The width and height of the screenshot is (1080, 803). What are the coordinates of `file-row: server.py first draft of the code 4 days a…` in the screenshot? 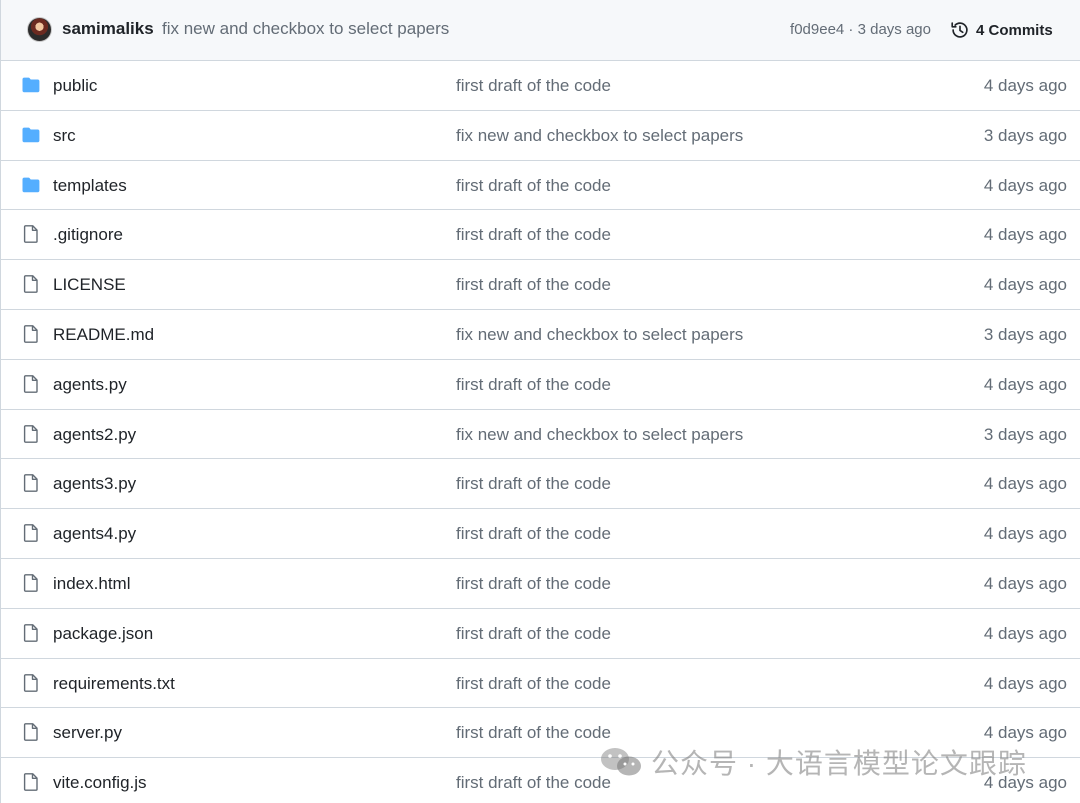 It's located at (540, 733).